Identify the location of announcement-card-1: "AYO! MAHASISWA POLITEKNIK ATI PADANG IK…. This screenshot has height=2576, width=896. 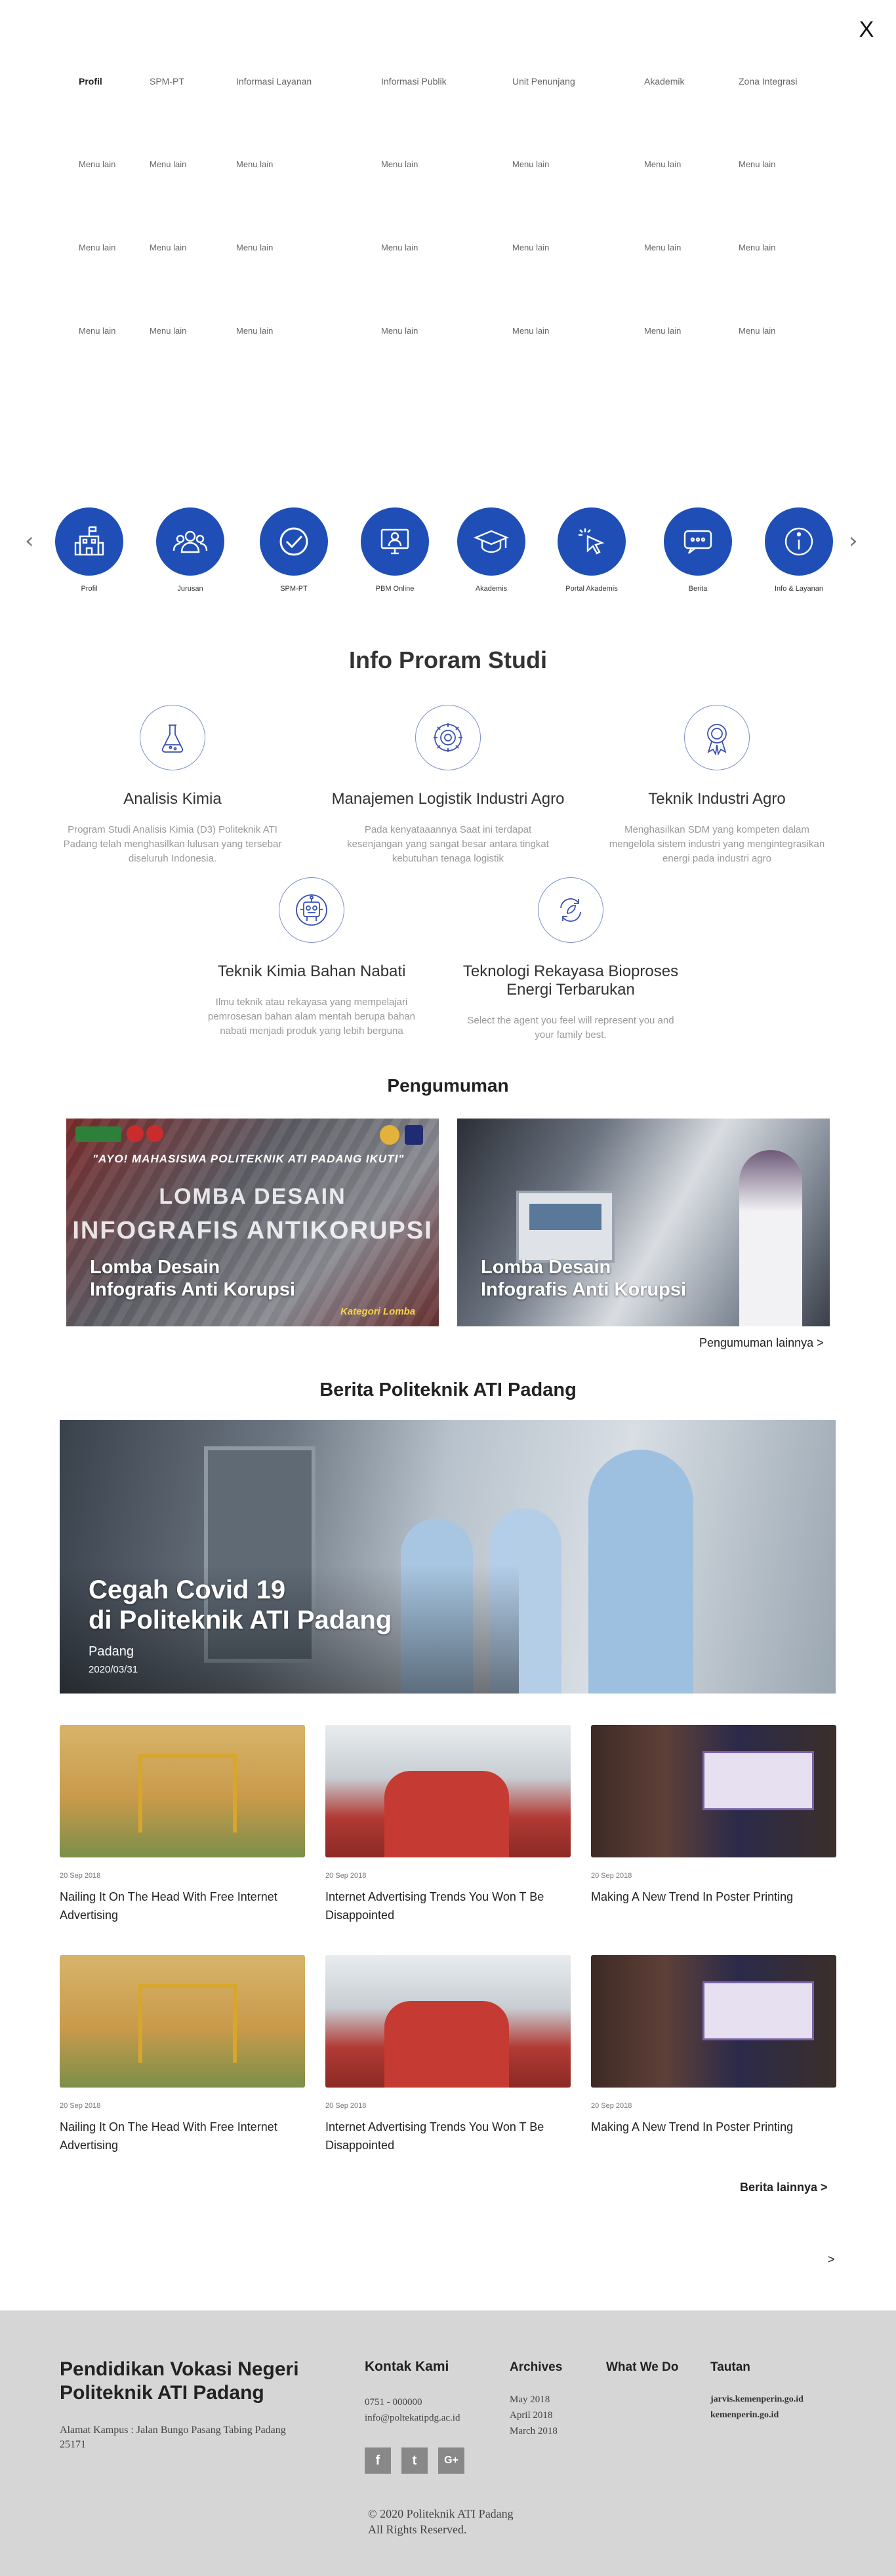
(252, 1222).